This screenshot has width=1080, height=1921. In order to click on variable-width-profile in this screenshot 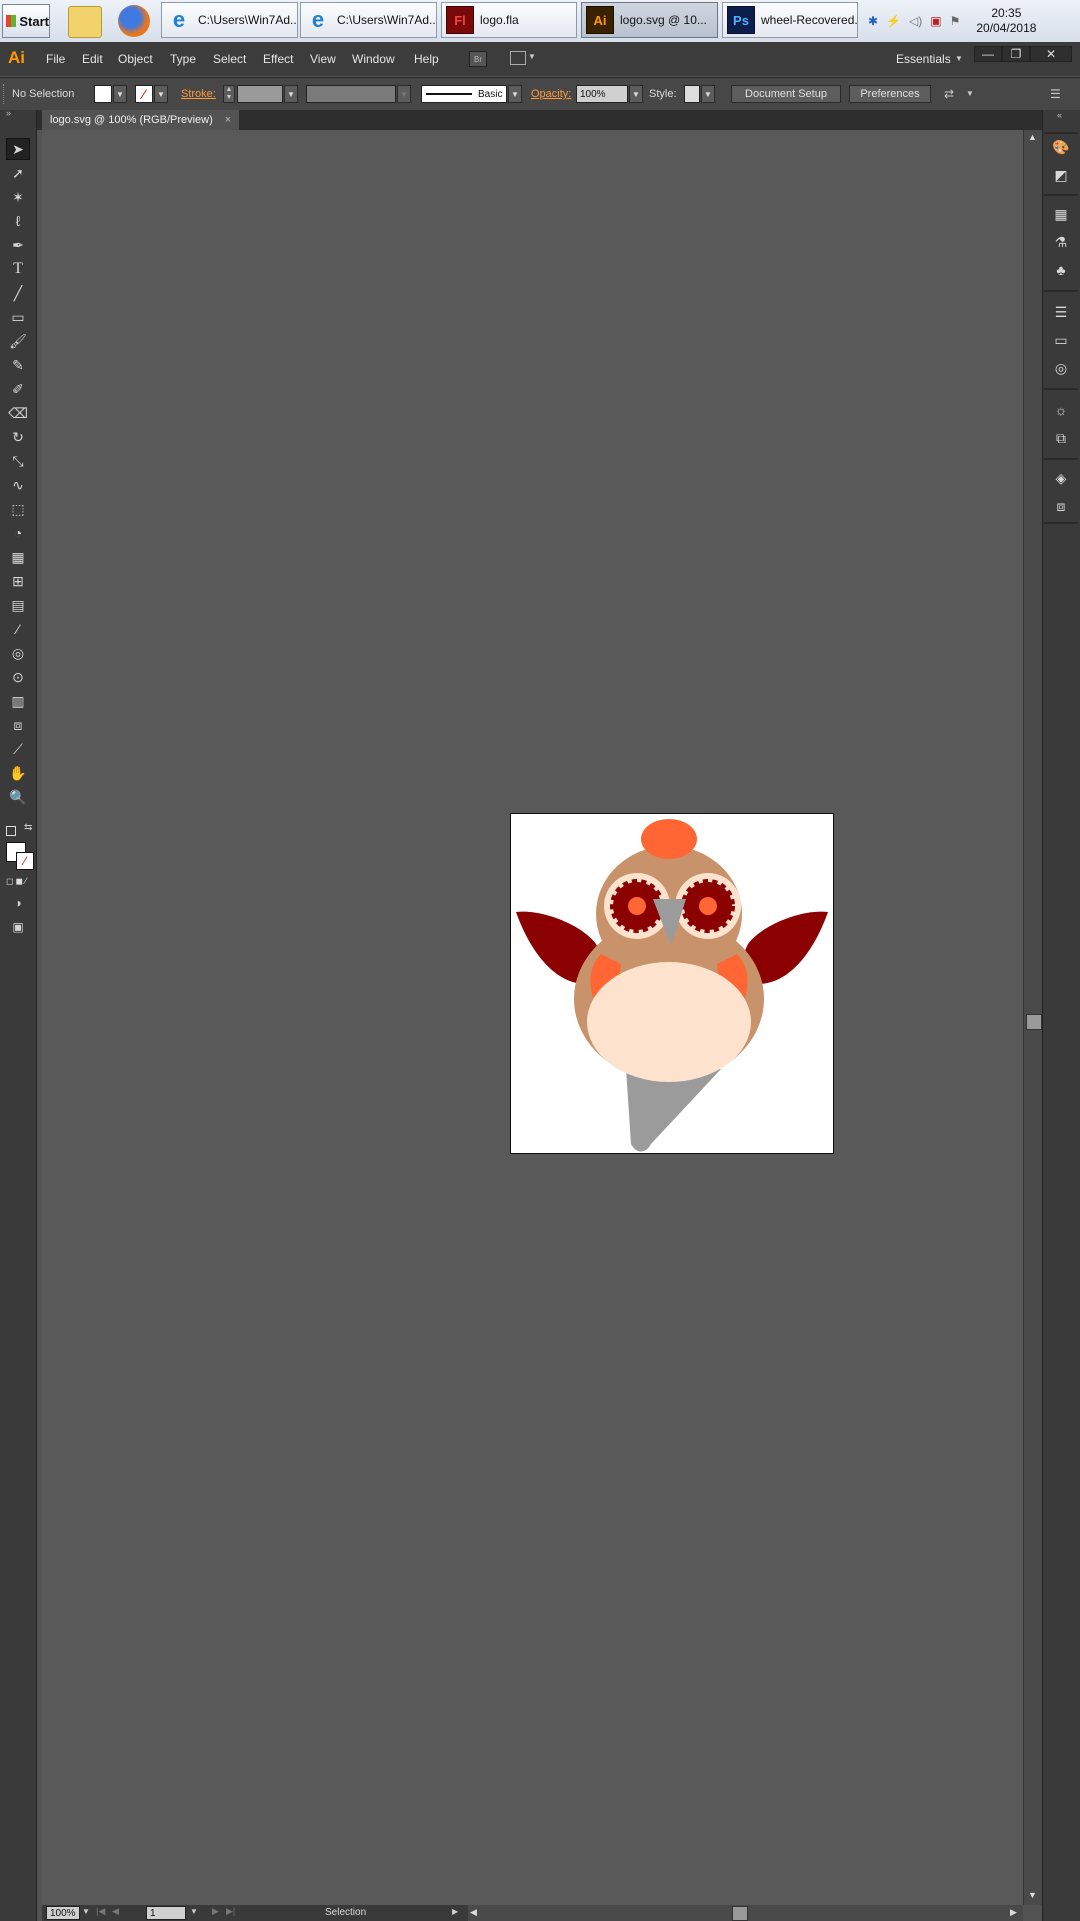, I will do `click(351, 94)`.